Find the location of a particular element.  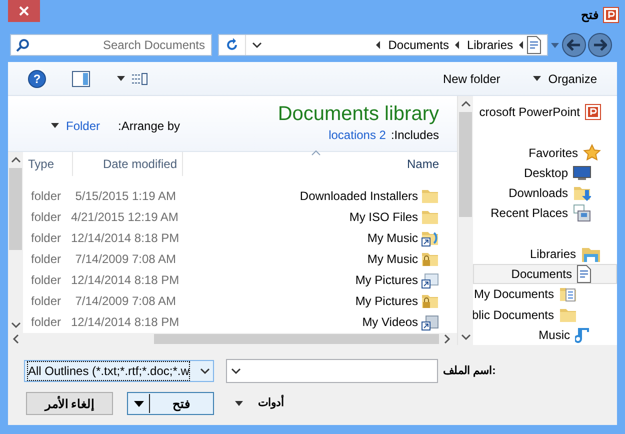

column-header: Type is located at coordinates (48, 164).